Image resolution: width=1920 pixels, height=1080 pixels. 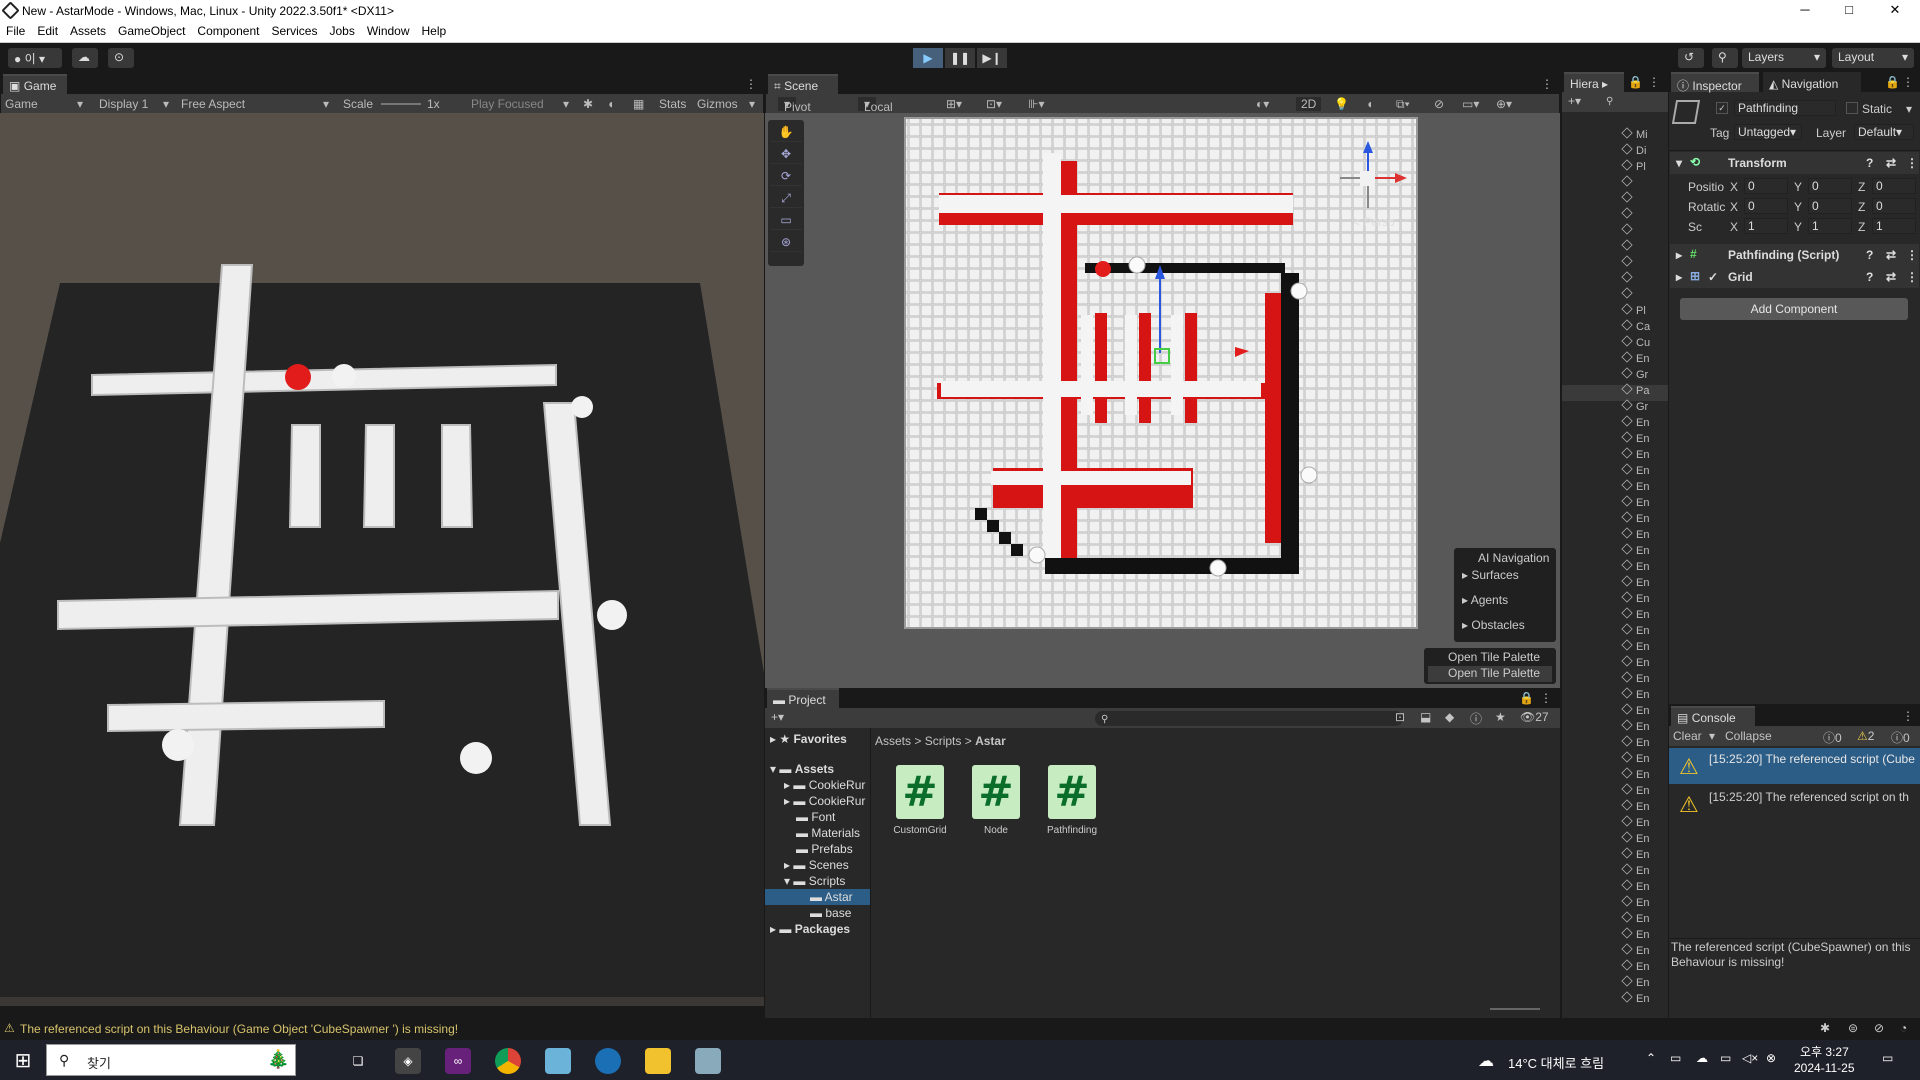 I want to click on filter-label-icon: ⬓, so click(x=1425, y=717).